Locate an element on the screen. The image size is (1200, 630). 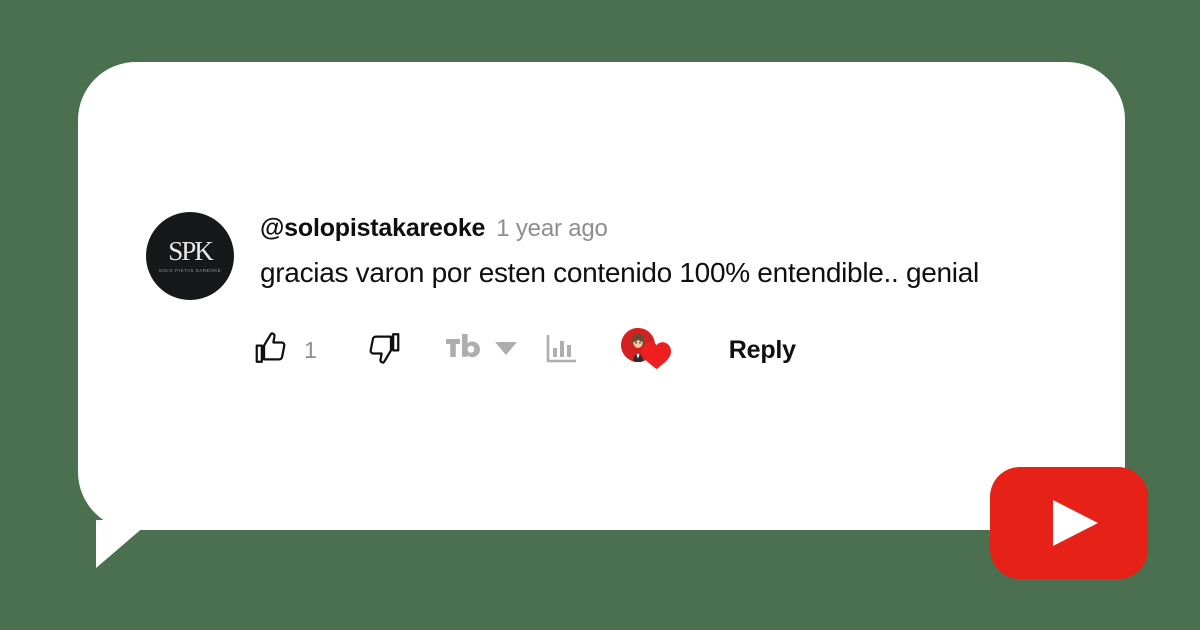
chevron-down-icon is located at coordinates (506, 350).